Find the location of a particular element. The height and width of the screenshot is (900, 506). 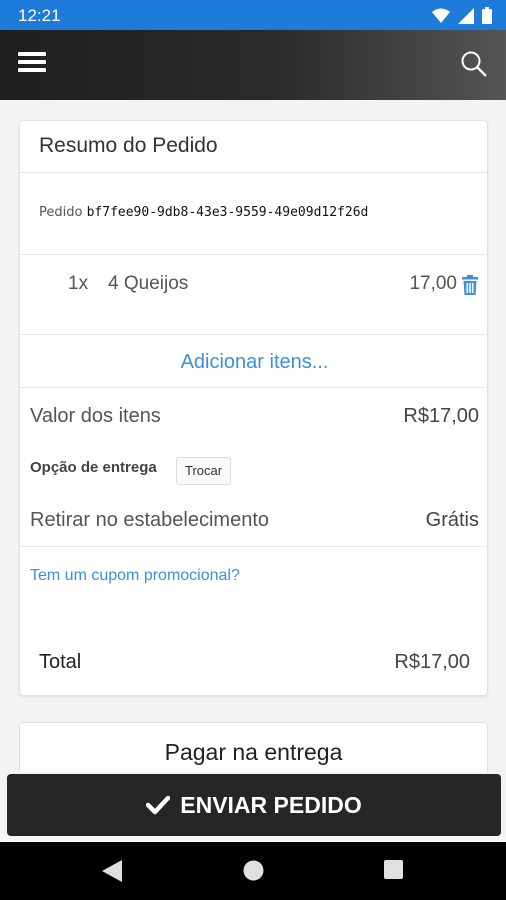

items-value-label: Valor dos itens is located at coordinates (95, 416).